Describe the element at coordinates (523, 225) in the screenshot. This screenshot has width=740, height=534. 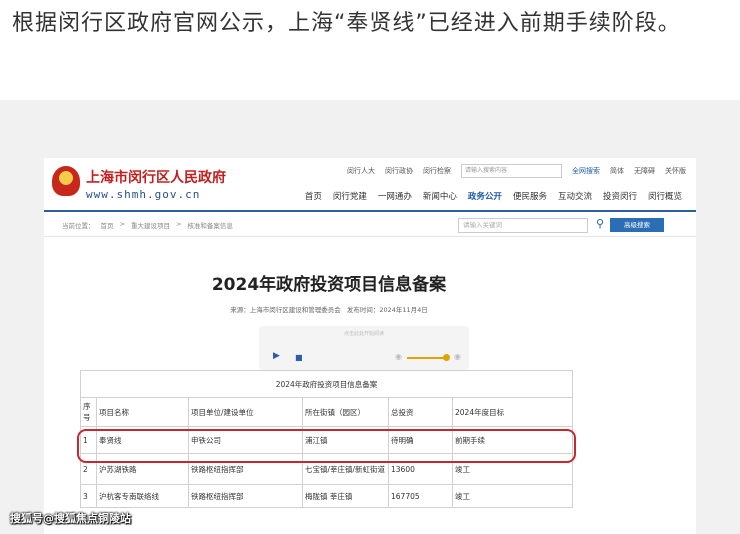
I see `keyword-search-input: 请输入关键词` at that location.